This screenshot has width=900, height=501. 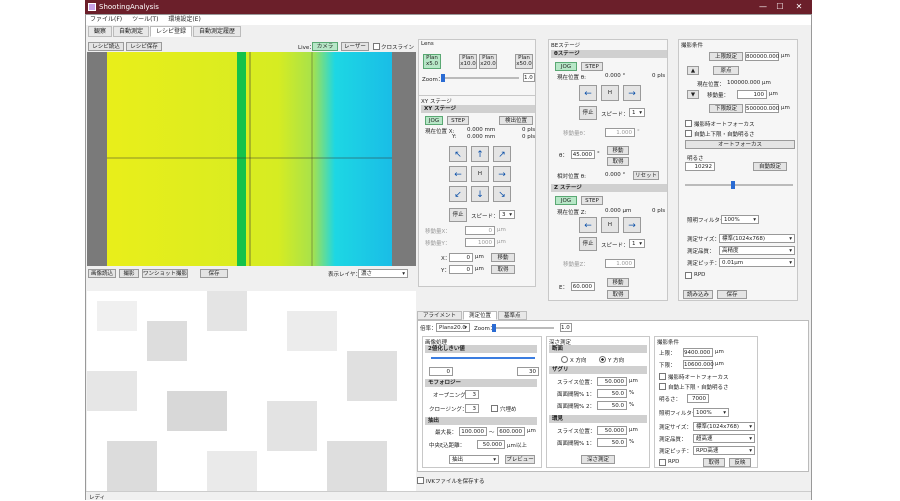 I want to click on bottom-bright-input: 7000, so click(x=698, y=398).